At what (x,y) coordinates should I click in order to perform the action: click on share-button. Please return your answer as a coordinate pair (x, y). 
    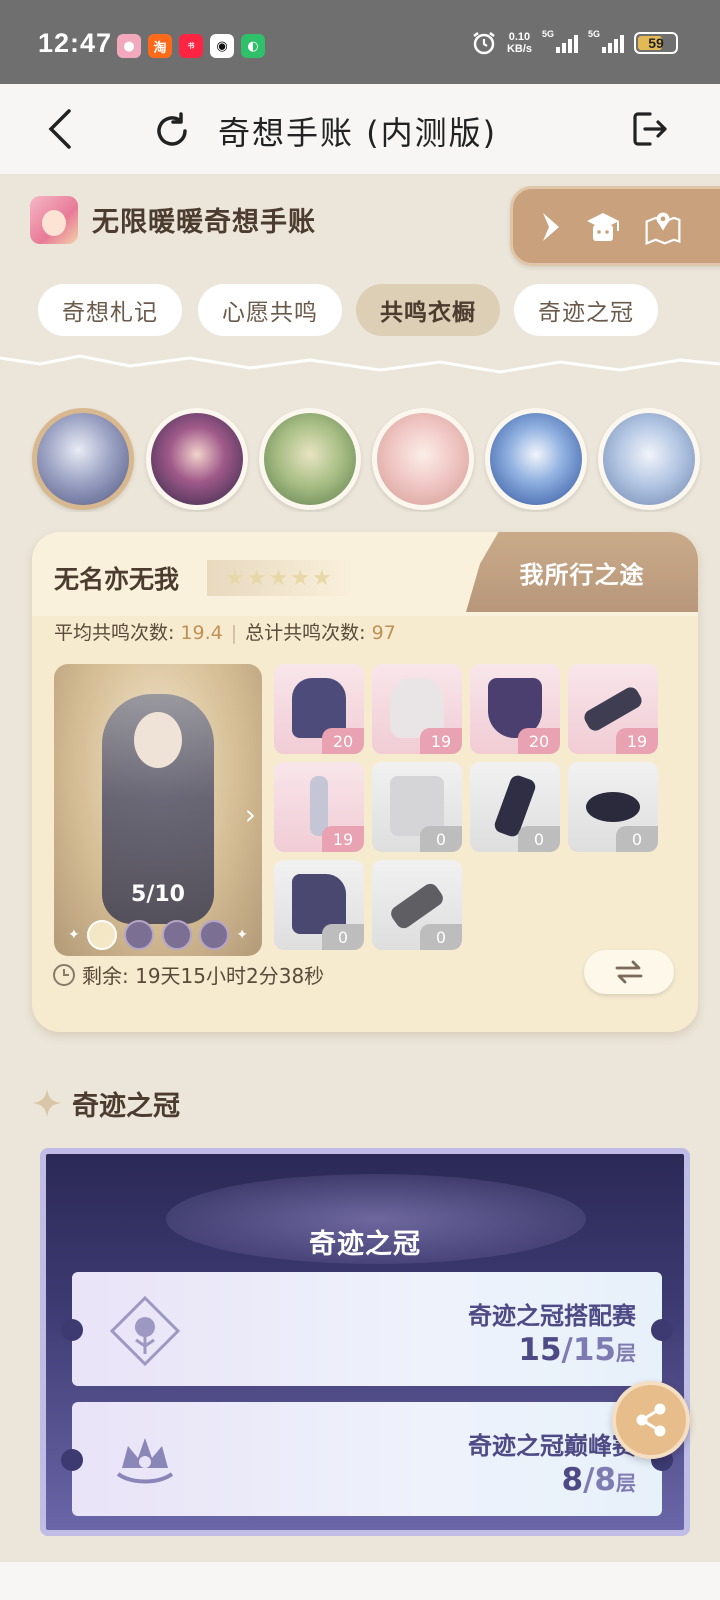
    Looking at the image, I should click on (651, 1420).